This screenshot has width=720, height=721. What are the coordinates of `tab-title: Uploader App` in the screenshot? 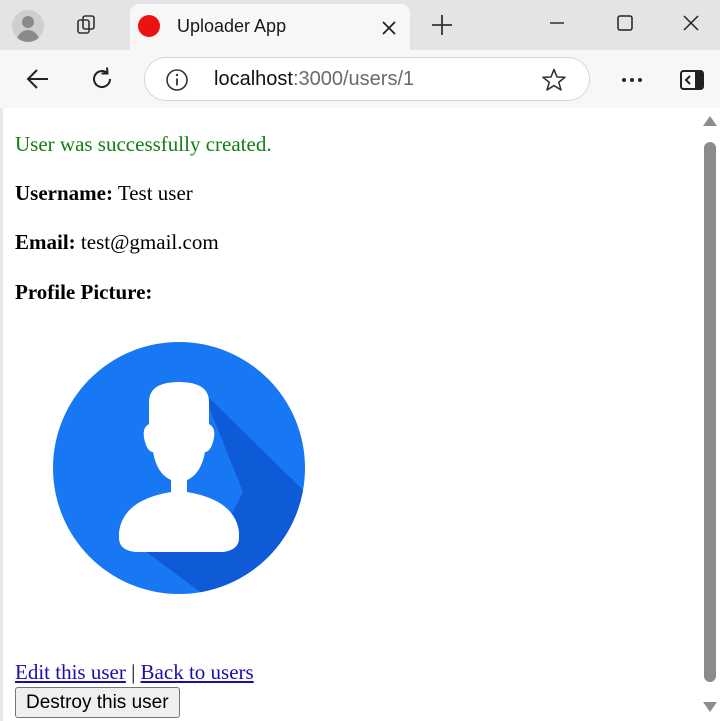 It's located at (232, 26).